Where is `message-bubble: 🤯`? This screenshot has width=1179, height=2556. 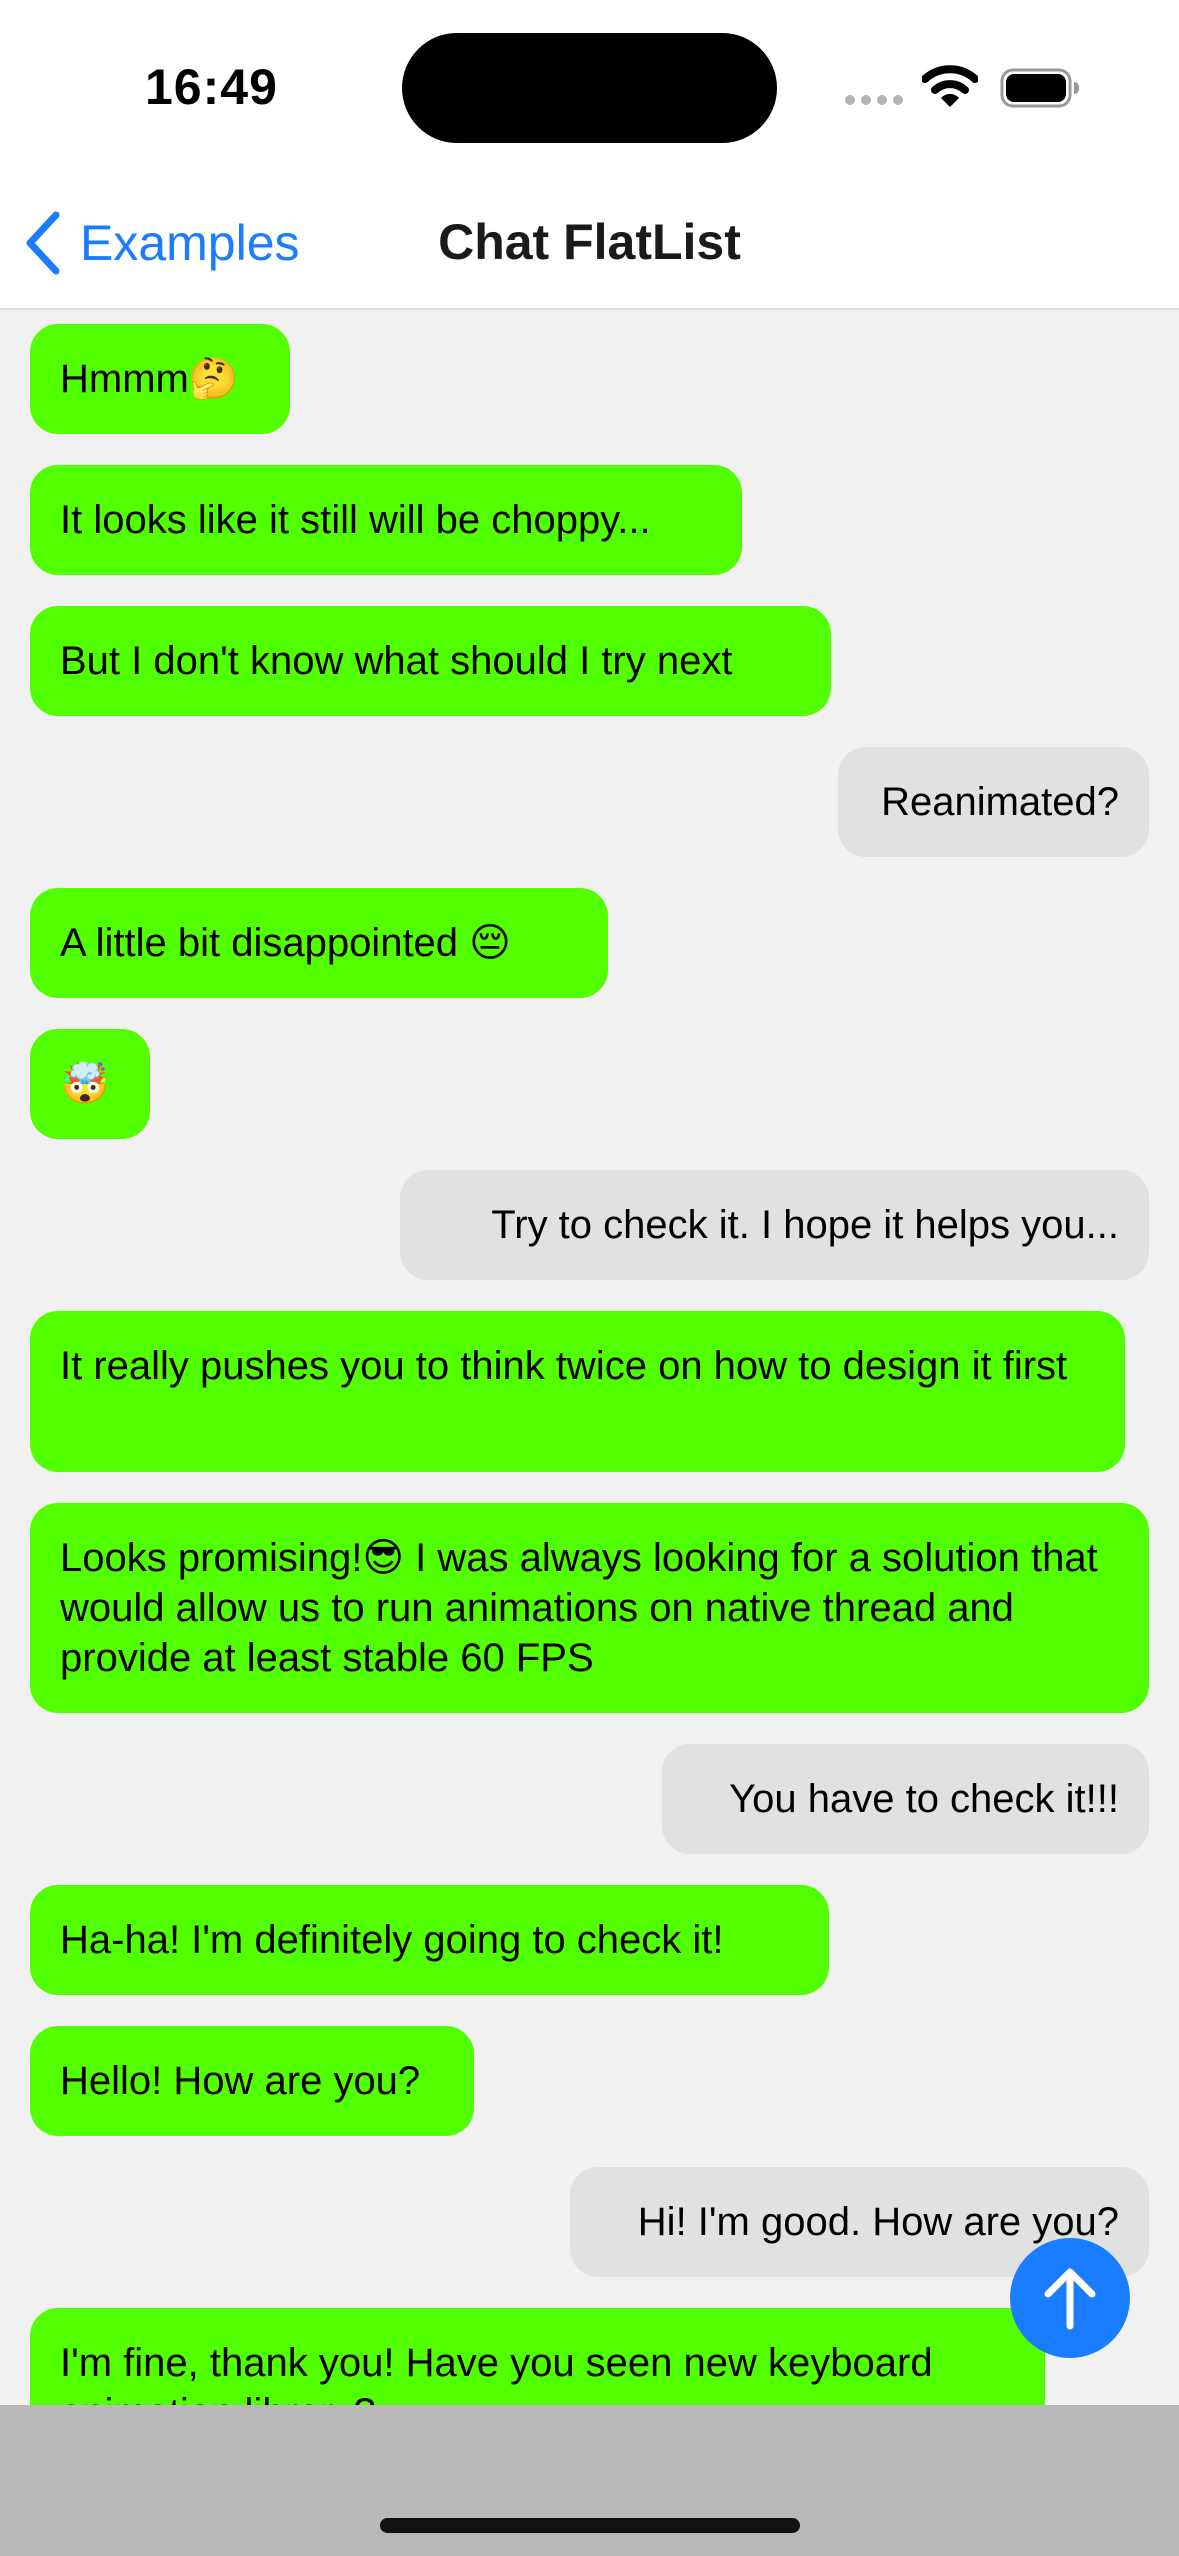
message-bubble: 🤯 is located at coordinates (90, 1084).